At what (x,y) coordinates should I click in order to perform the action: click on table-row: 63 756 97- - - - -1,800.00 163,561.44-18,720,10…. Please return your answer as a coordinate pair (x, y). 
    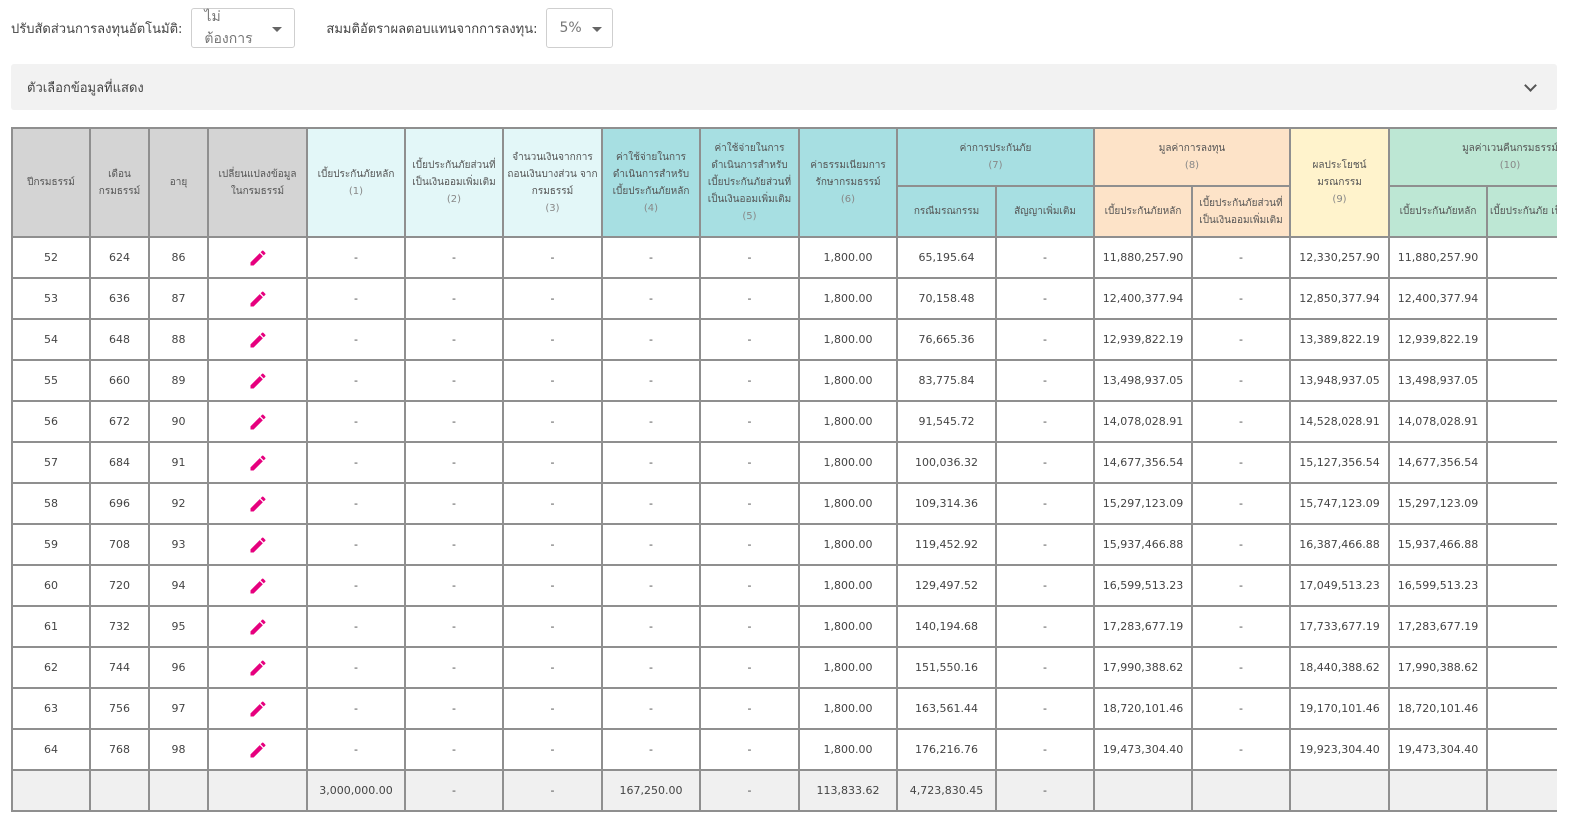
    Looking at the image, I should click on (784, 708).